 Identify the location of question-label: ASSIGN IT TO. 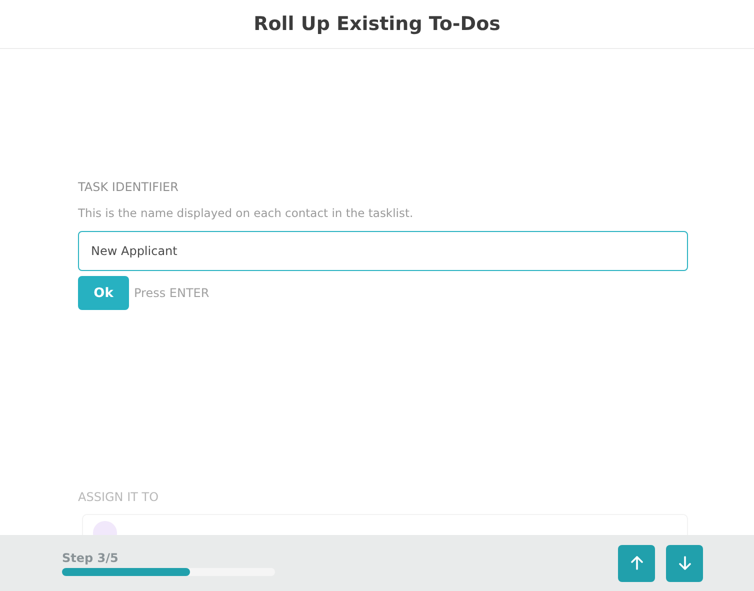
(119, 497).